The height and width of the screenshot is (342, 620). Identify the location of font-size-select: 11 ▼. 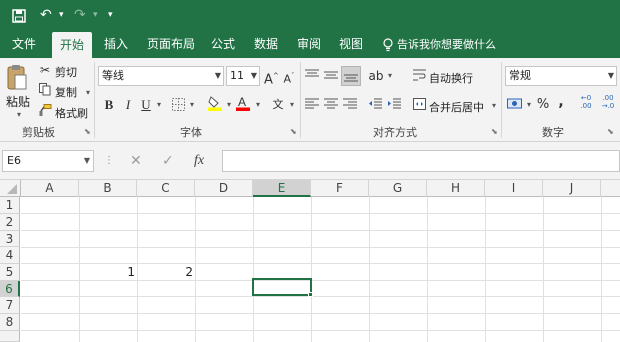
(243, 76).